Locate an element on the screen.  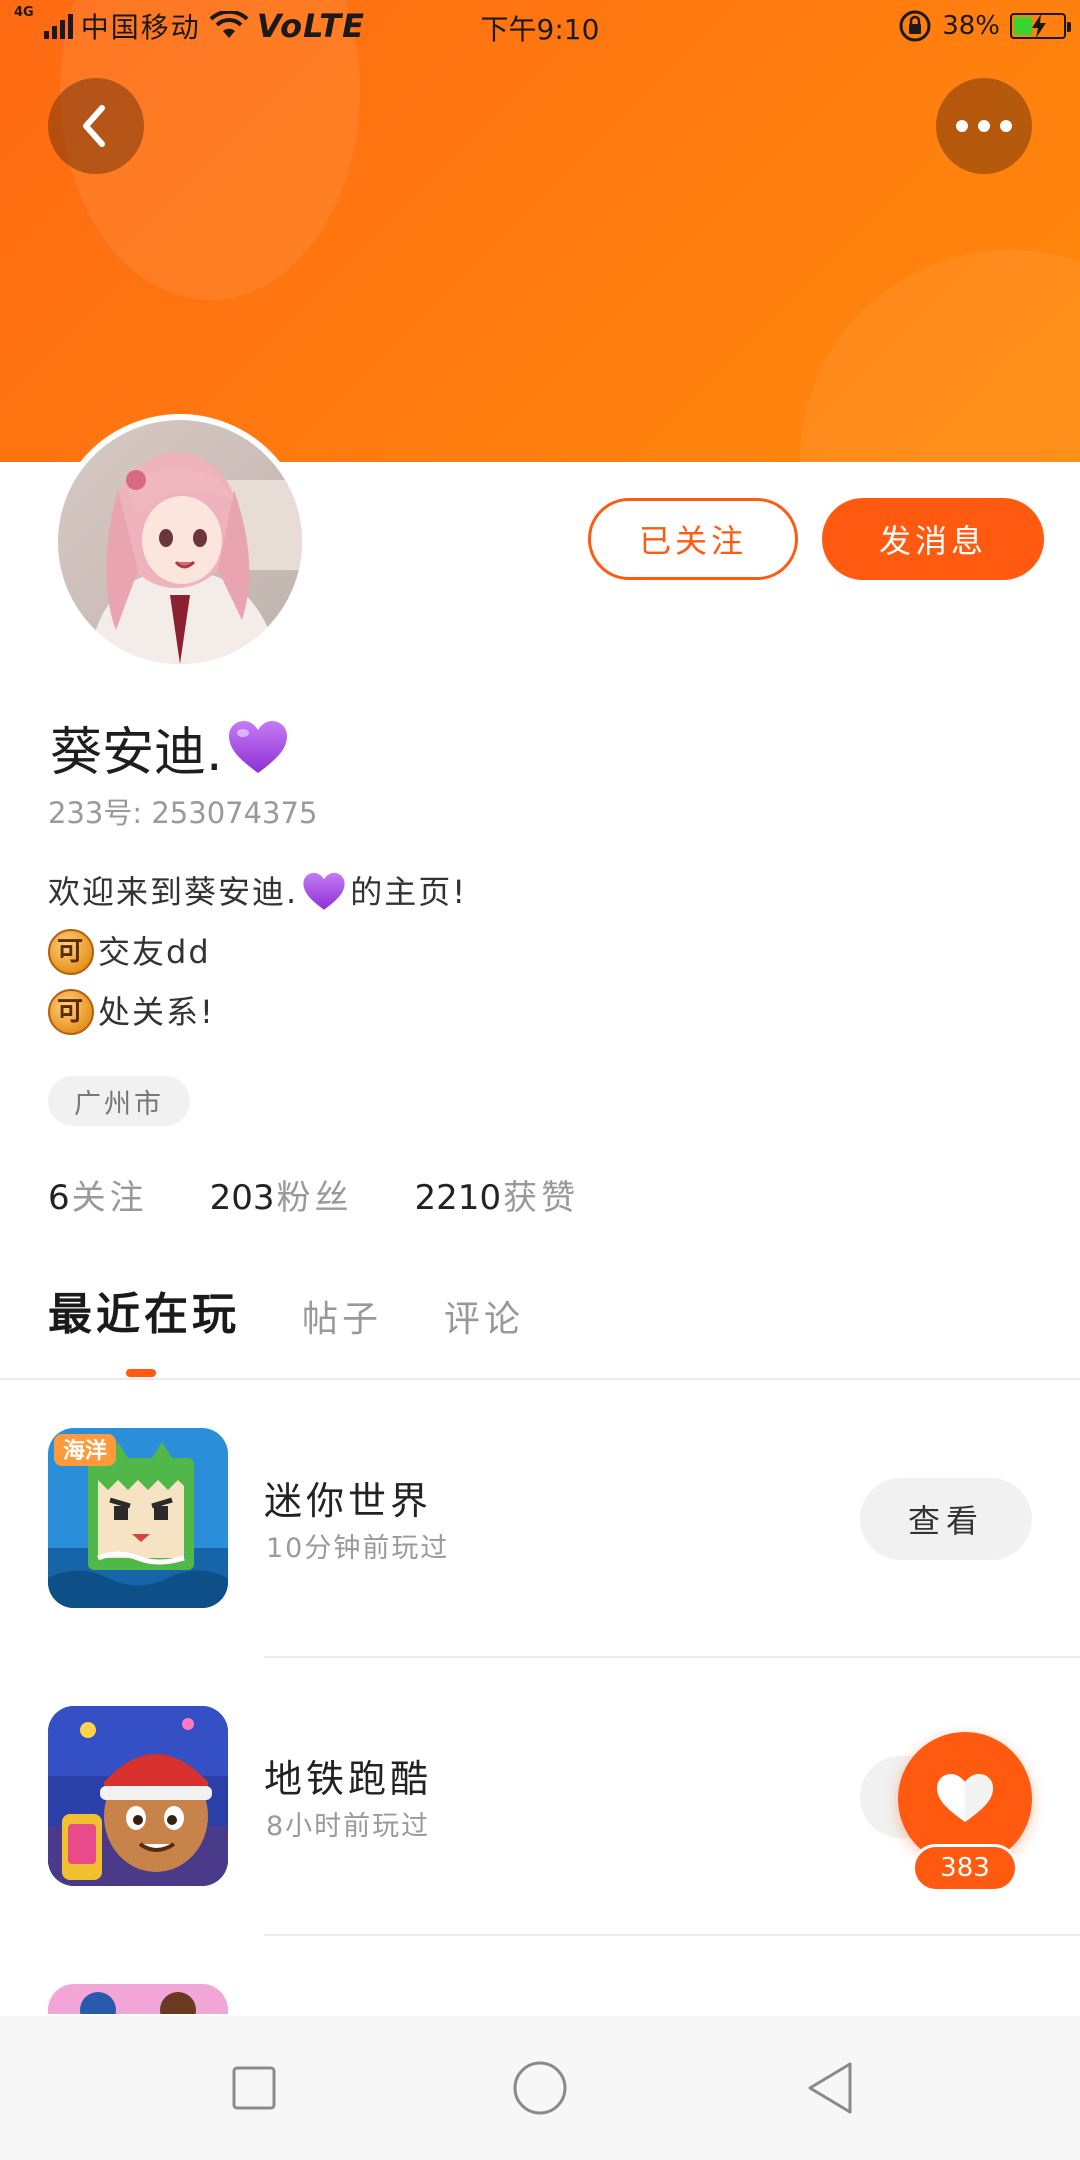
followers-label: 粉丝 is located at coordinates (314, 1198).